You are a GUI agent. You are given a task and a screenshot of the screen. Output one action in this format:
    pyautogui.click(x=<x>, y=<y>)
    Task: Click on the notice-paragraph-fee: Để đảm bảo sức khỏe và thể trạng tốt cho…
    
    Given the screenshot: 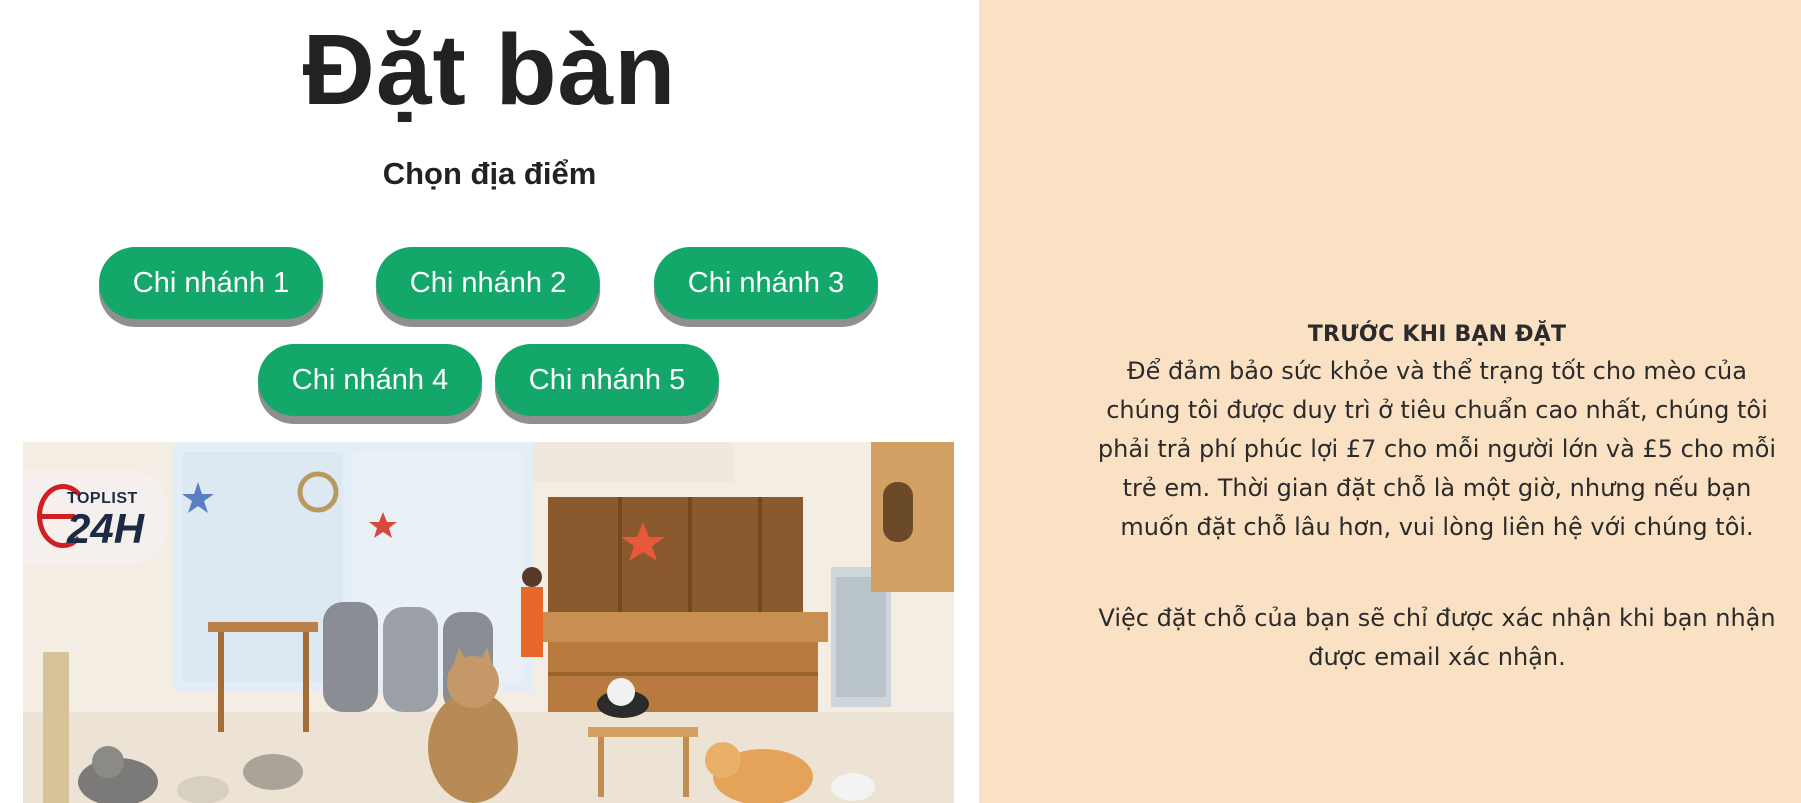 What is the action you would take?
    pyautogui.click(x=1437, y=449)
    